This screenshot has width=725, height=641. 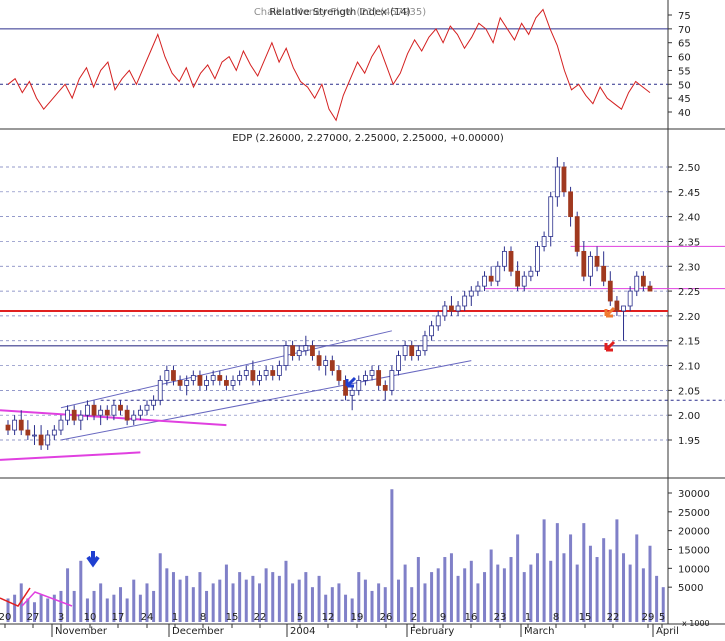 I want to click on day-label: 29, so click(x=648, y=617).